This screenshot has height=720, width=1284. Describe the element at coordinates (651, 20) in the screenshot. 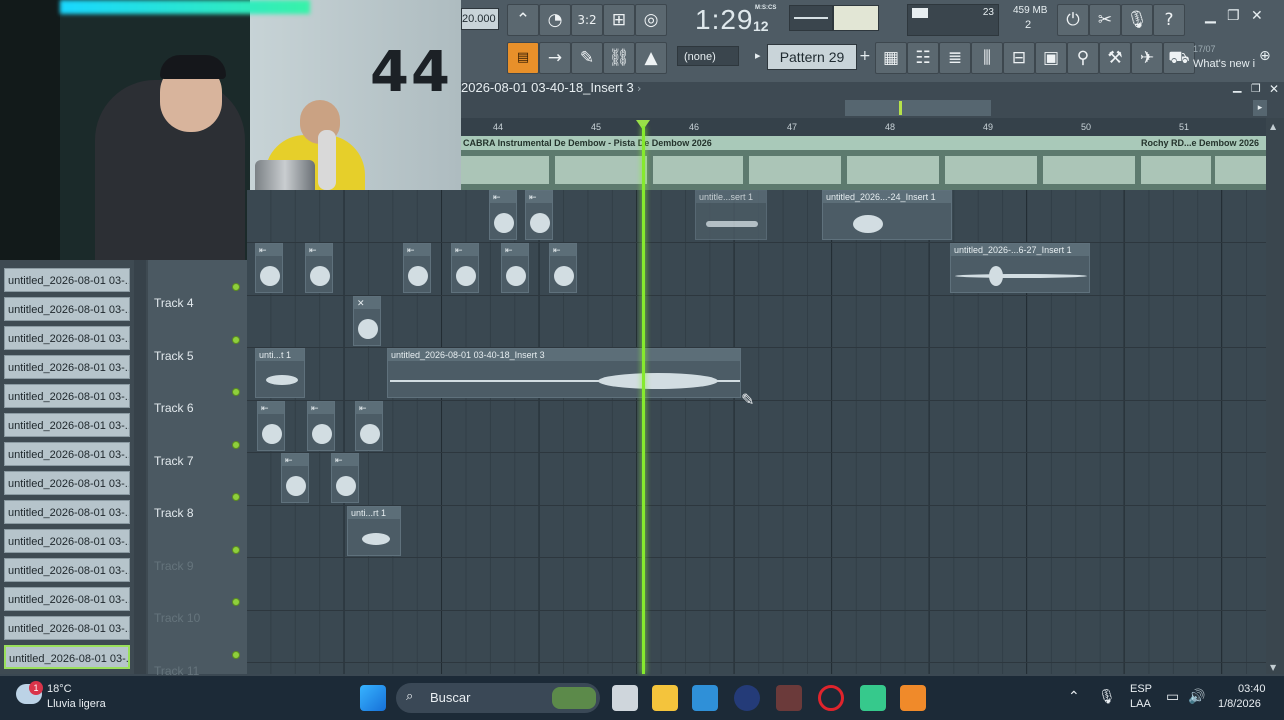

I see `loop-record-icon: ◎` at that location.